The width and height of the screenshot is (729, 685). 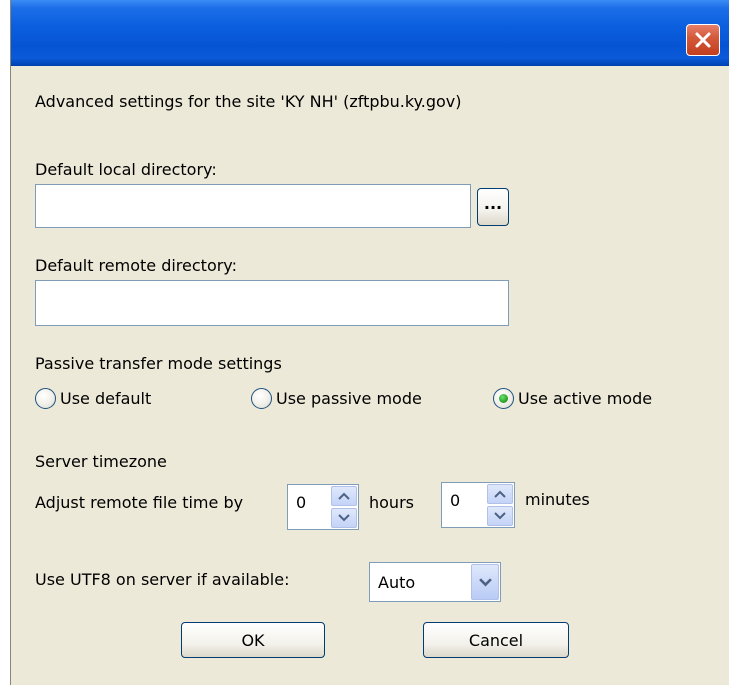 I want to click on radio-label: Use passive mode, so click(x=349, y=398).